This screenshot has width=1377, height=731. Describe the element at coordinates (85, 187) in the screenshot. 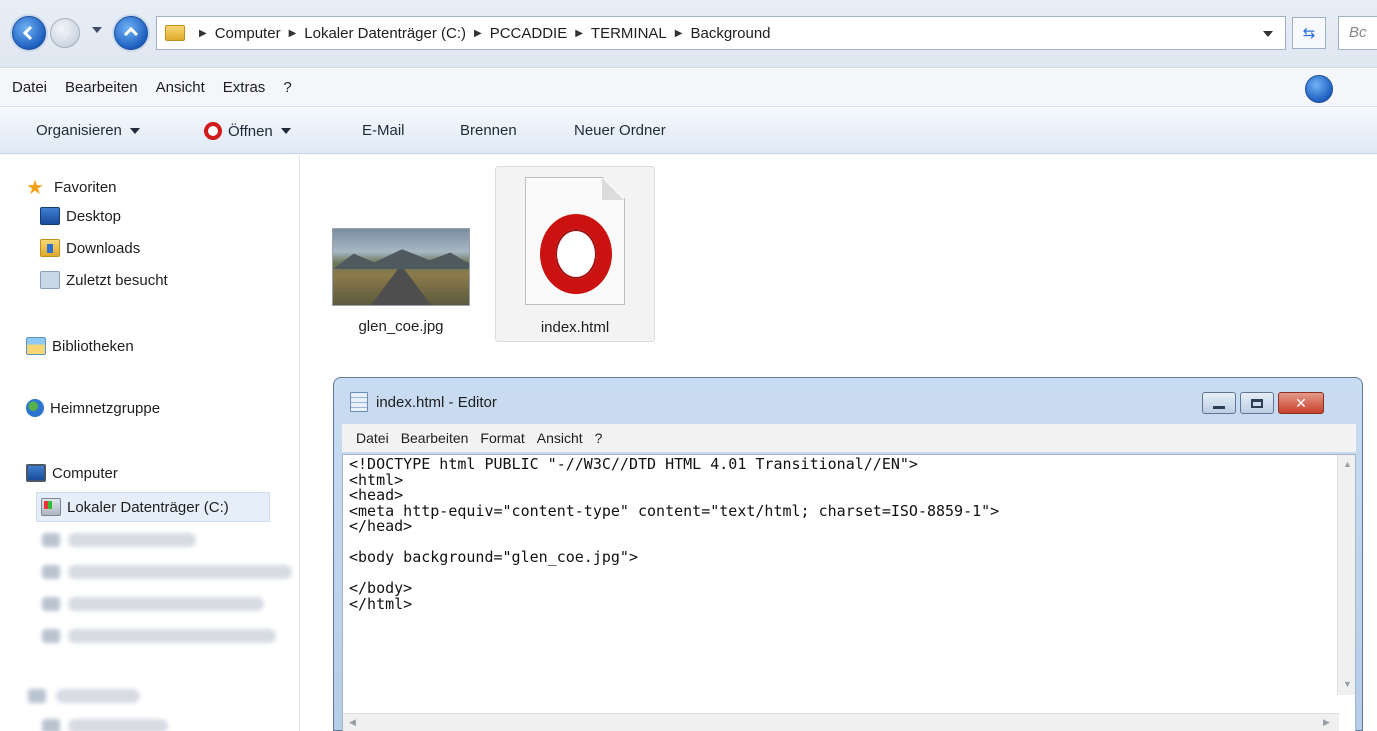

I see `sidebar-item-label: Favoriten` at that location.